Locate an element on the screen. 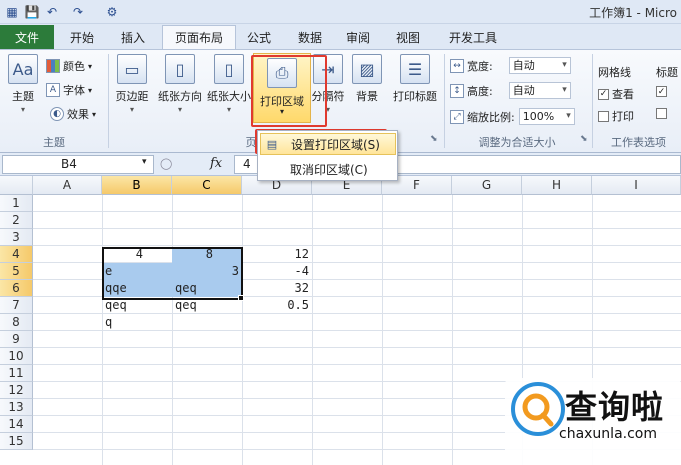  tab-data: 数据 is located at coordinates (310, 37).